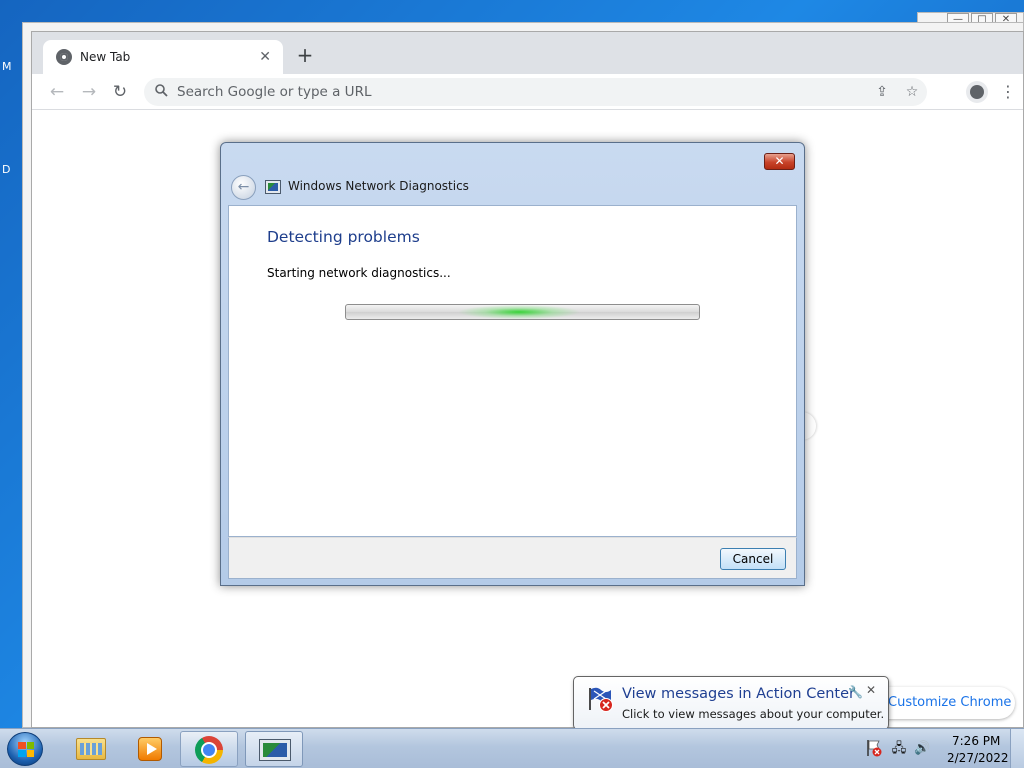 The image size is (1024, 768). I want to click on taskbar-network-diagnostics-button, so click(274, 749).